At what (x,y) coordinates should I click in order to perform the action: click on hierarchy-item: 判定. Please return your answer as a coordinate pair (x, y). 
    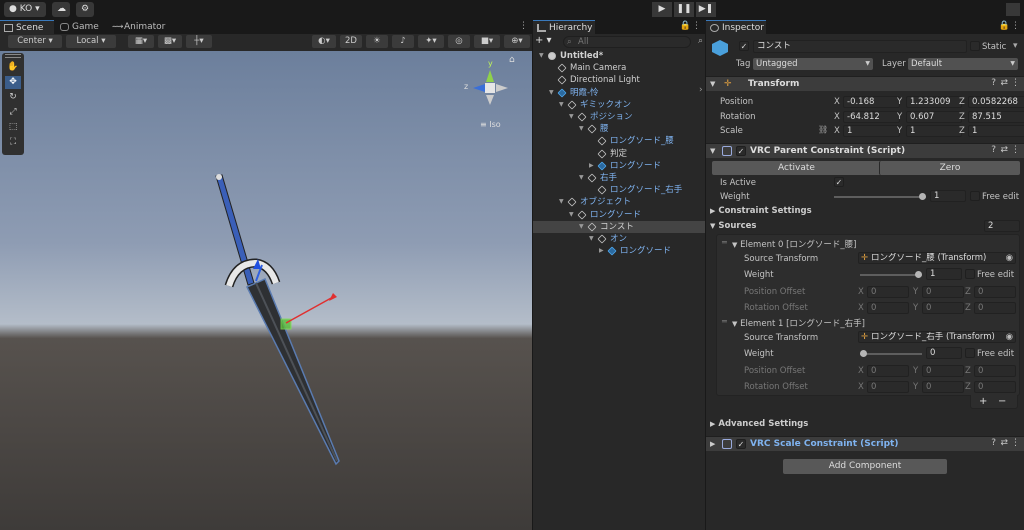
    Looking at the image, I should click on (619, 154).